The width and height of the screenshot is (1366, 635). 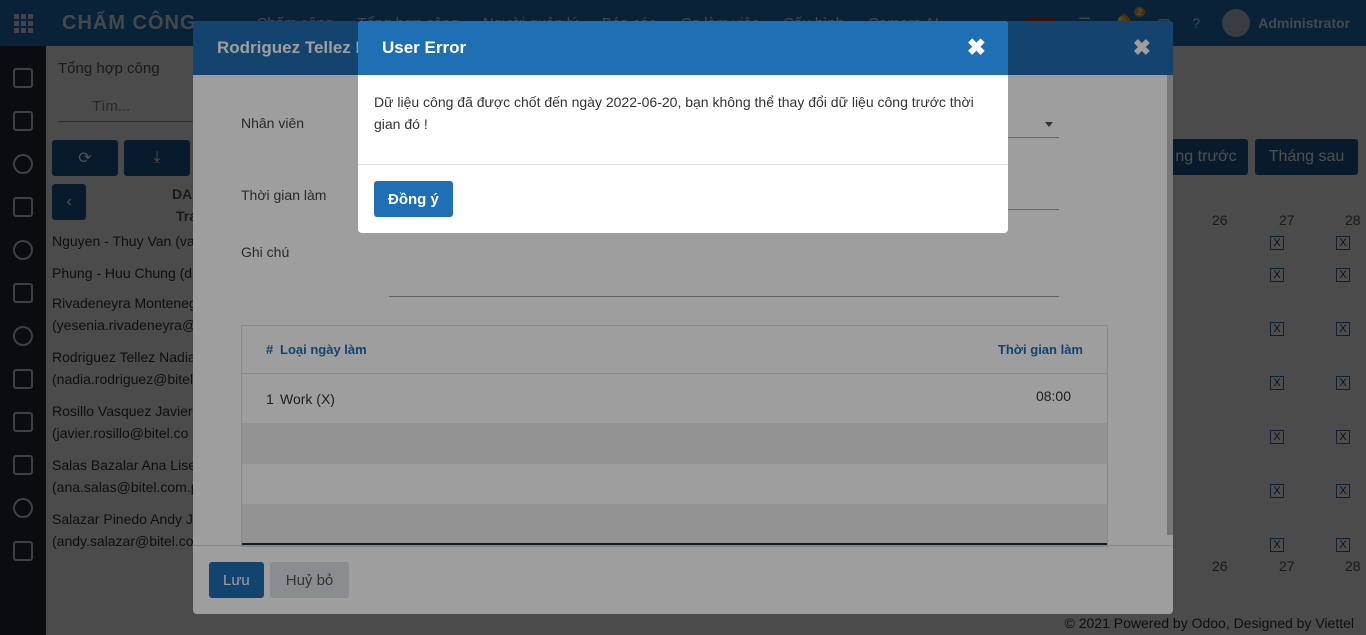 I want to click on error-dialog-title: User Error, so click(x=424, y=47).